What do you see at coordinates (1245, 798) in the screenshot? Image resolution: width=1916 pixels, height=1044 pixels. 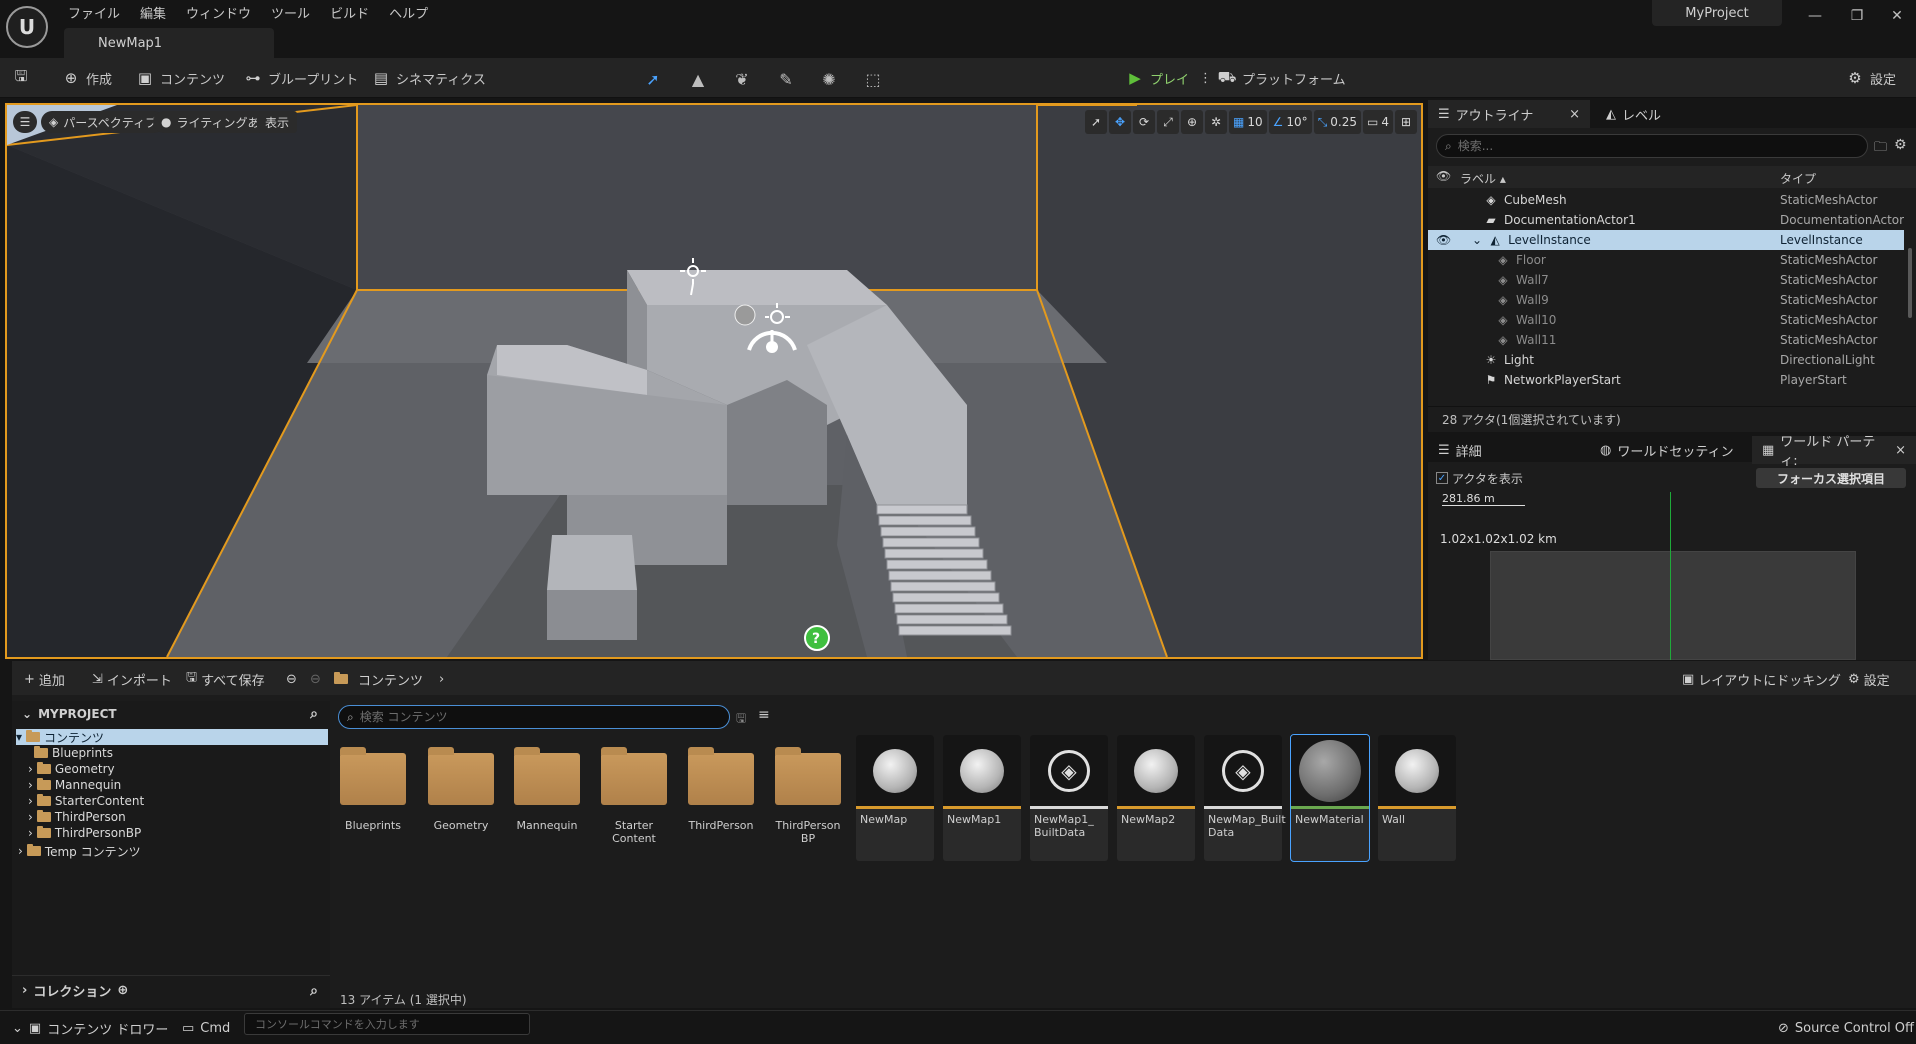 I see `asset-newmap-builtdata: ◈ NewMap_Built Data` at bounding box center [1245, 798].